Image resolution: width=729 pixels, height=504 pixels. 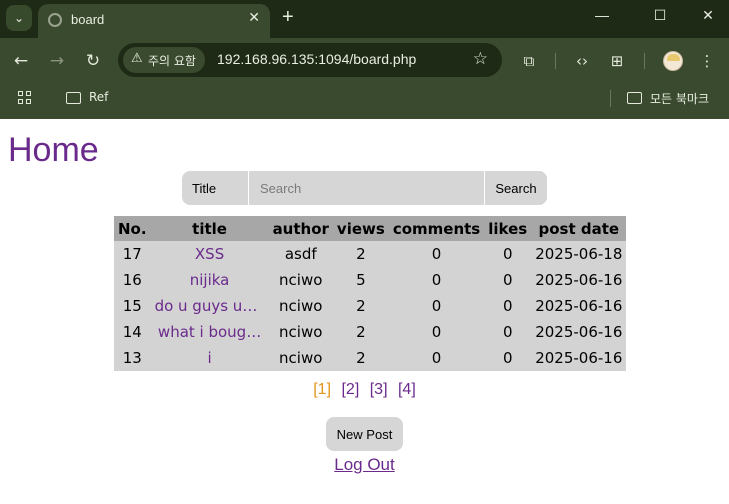 What do you see at coordinates (582, 61) in the screenshot?
I see `code-icon: ‹›` at bounding box center [582, 61].